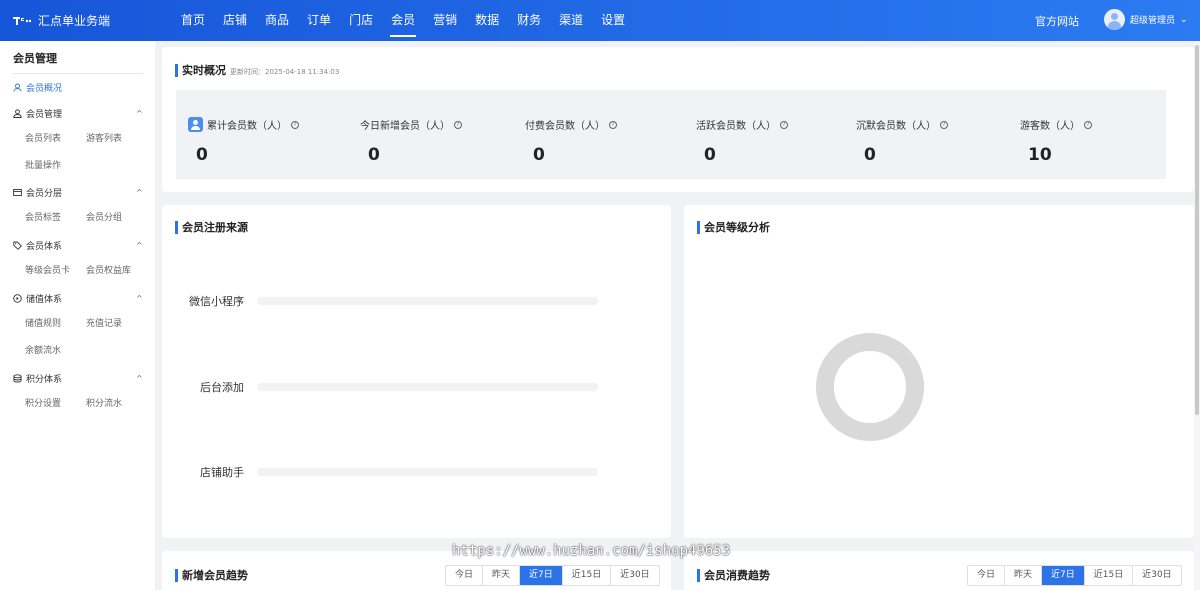 The image size is (1200, 590). I want to click on new-member-range-tabs: 今日 昨天 近7日 近15日 近30日, so click(552, 575).